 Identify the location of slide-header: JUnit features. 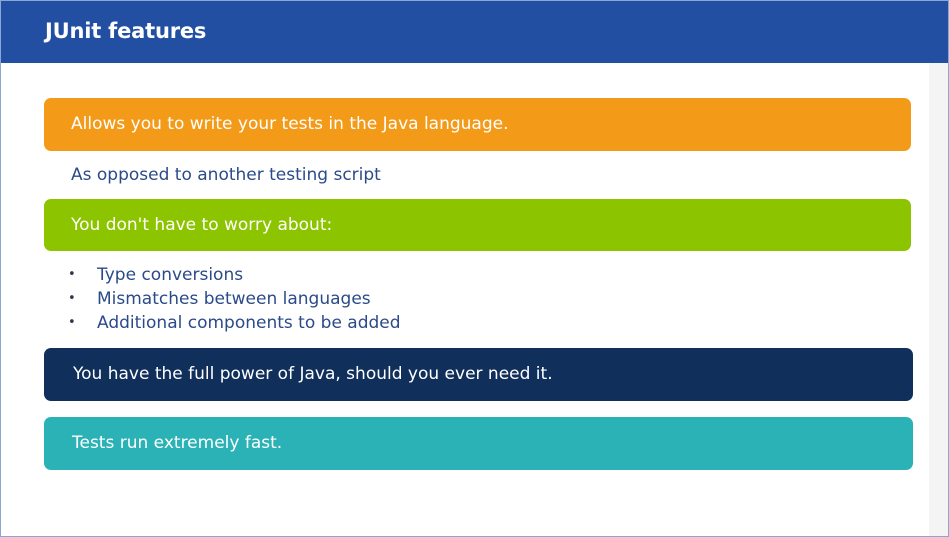
(474, 32).